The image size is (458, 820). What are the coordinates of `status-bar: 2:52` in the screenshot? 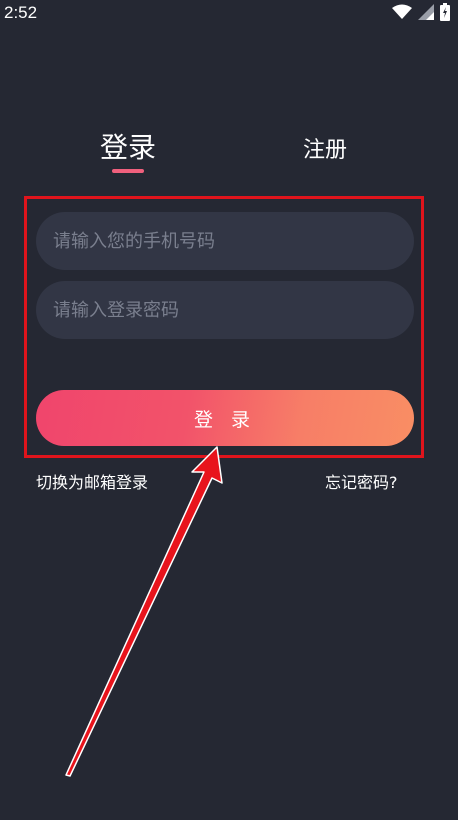 It's located at (229, 13).